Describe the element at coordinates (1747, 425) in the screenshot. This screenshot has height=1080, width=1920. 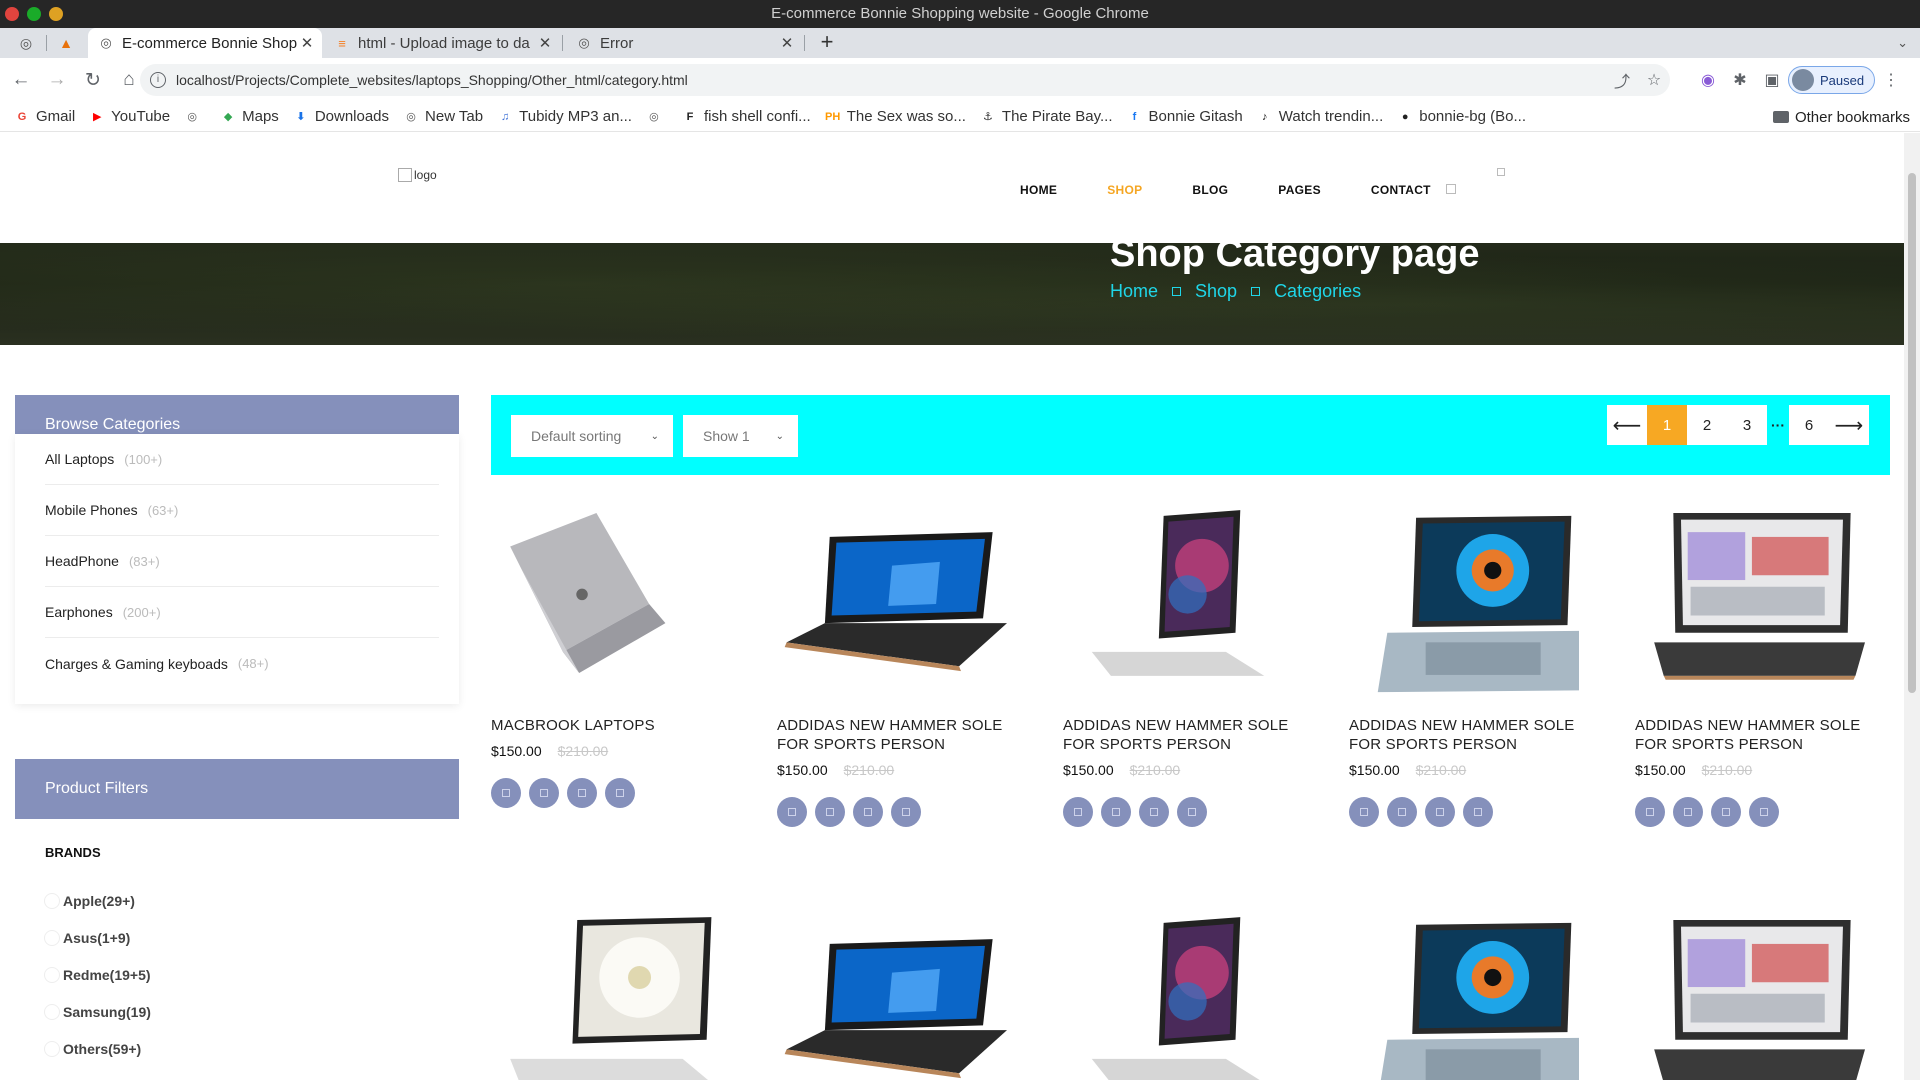
I see `page-3-button: 3` at that location.